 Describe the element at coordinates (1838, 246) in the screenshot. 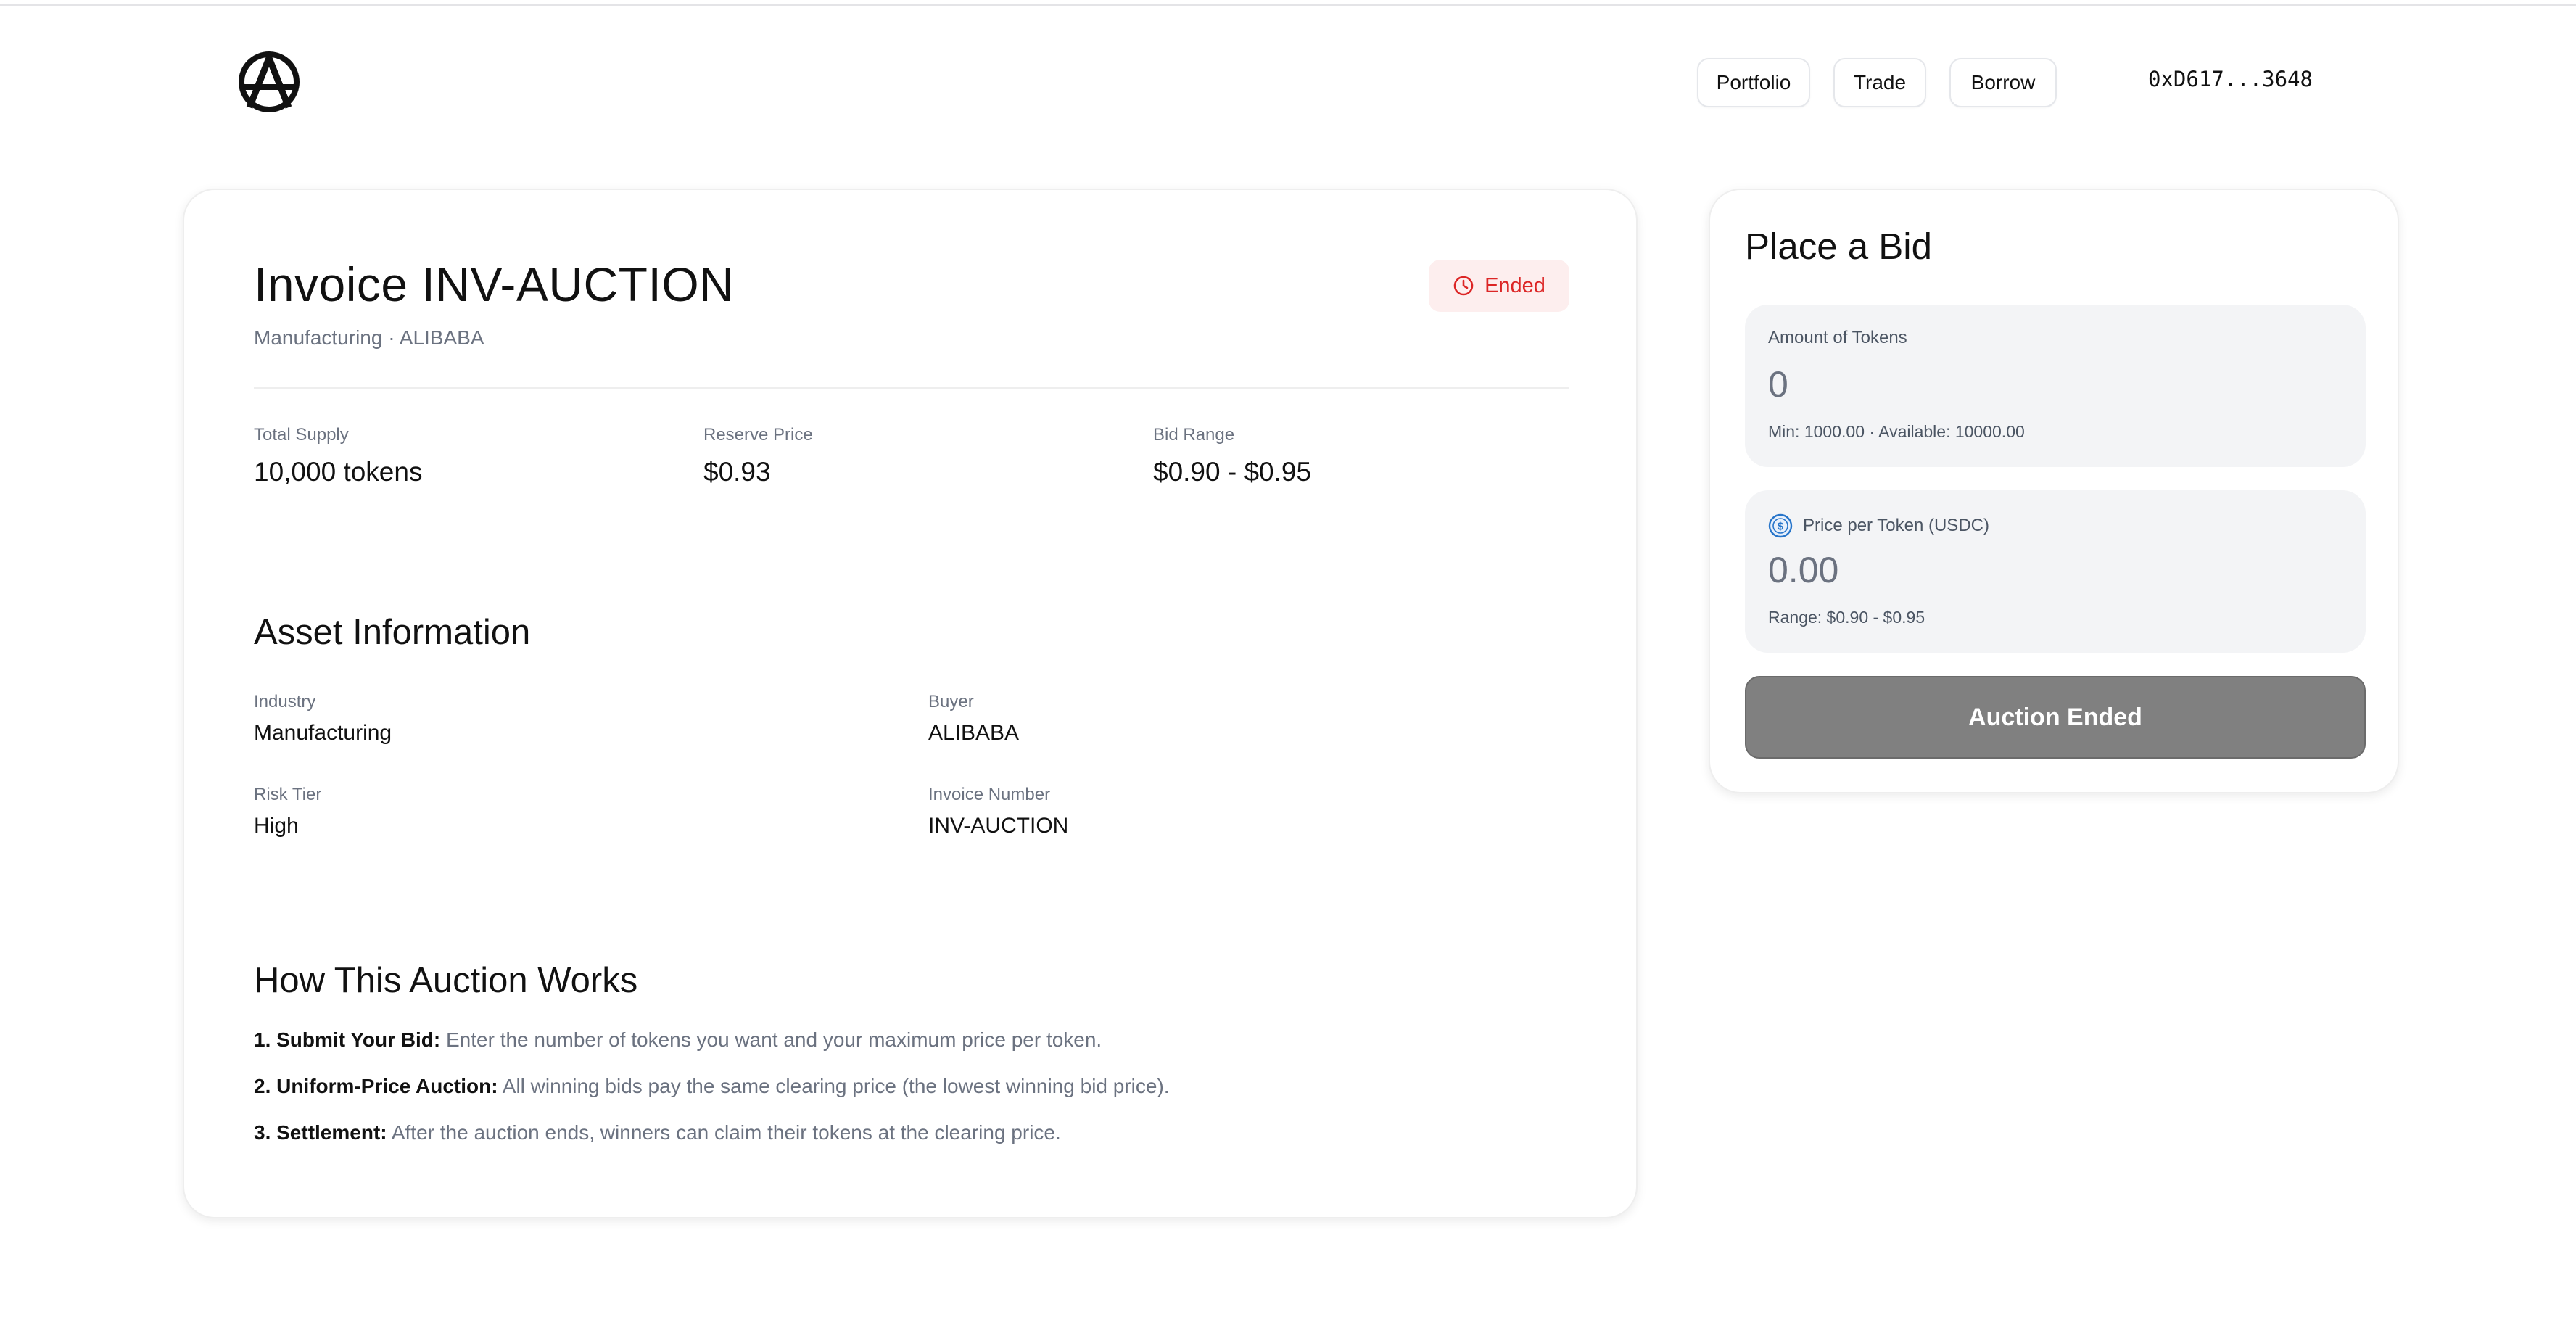

I see `bid-panel-title: Place a Bid` at that location.